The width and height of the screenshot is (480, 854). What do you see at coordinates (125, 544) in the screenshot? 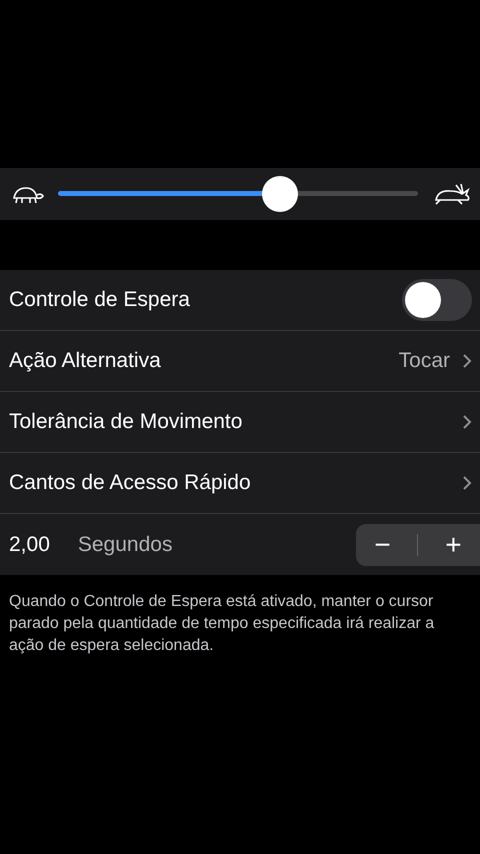
I see `unit-label: Segundos` at bounding box center [125, 544].